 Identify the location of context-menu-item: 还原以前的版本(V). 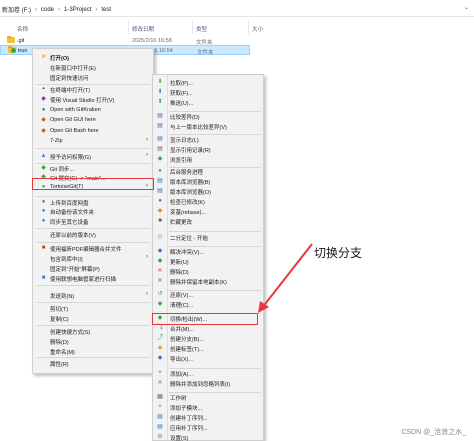
(93, 234).